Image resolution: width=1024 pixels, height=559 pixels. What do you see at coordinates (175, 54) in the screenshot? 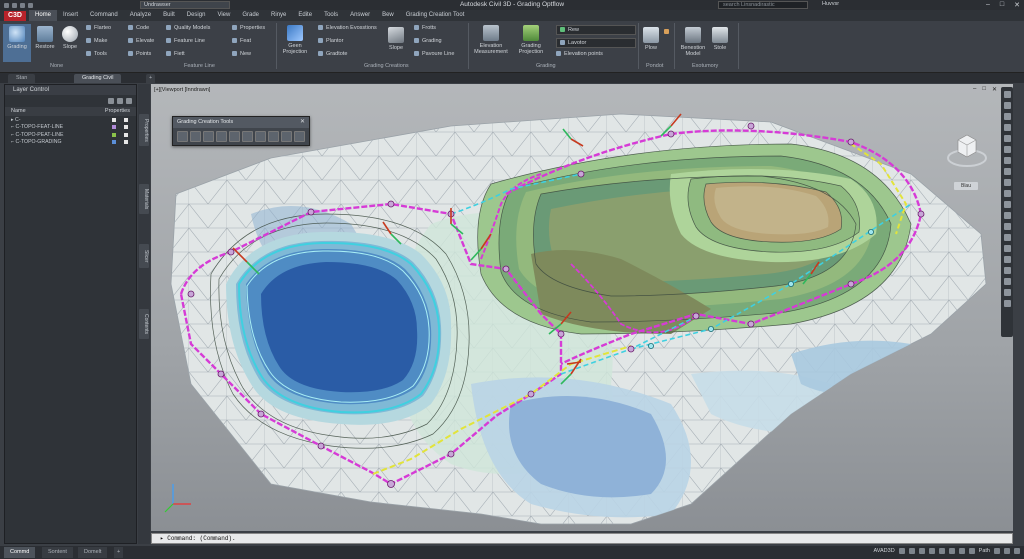
I see `fiett-item: Fiett` at bounding box center [175, 54].